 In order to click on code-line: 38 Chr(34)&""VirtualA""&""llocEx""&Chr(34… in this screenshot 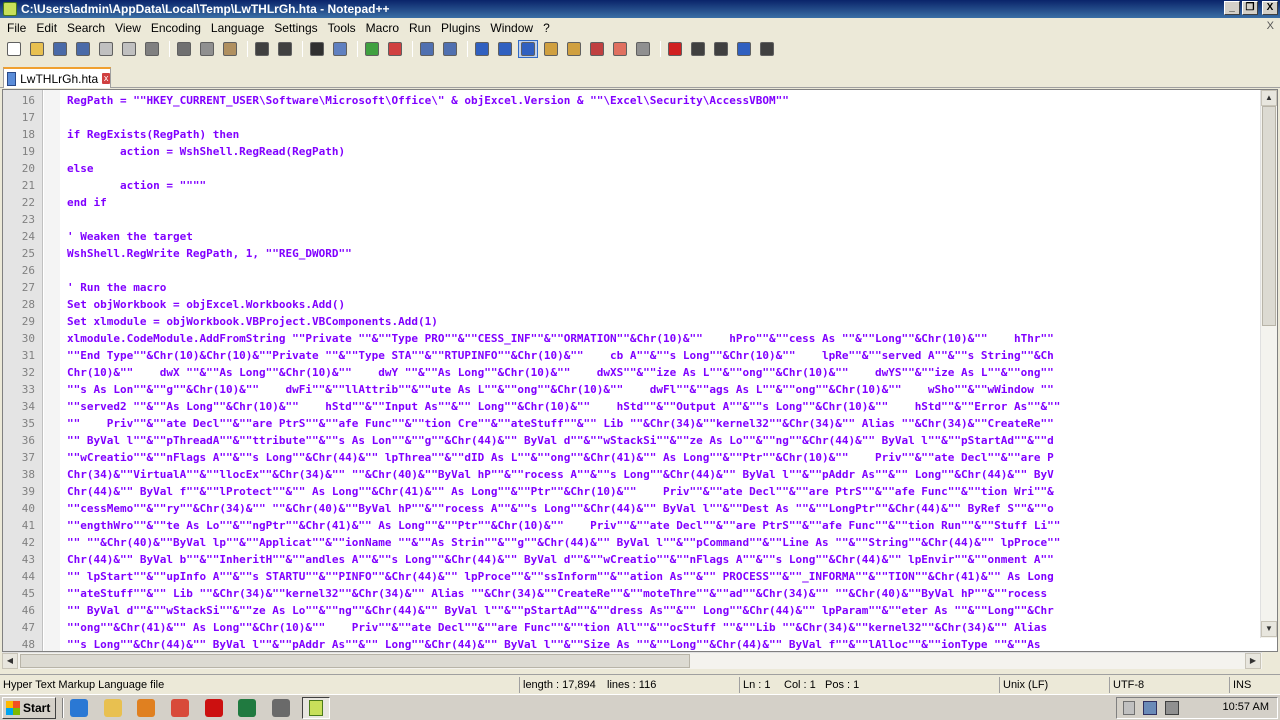, I will do `click(640, 474)`.